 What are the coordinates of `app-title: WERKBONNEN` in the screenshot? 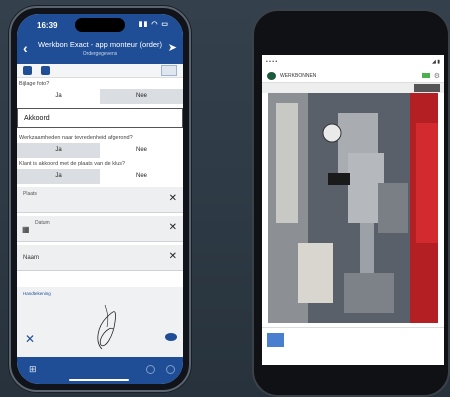 It's located at (298, 76).